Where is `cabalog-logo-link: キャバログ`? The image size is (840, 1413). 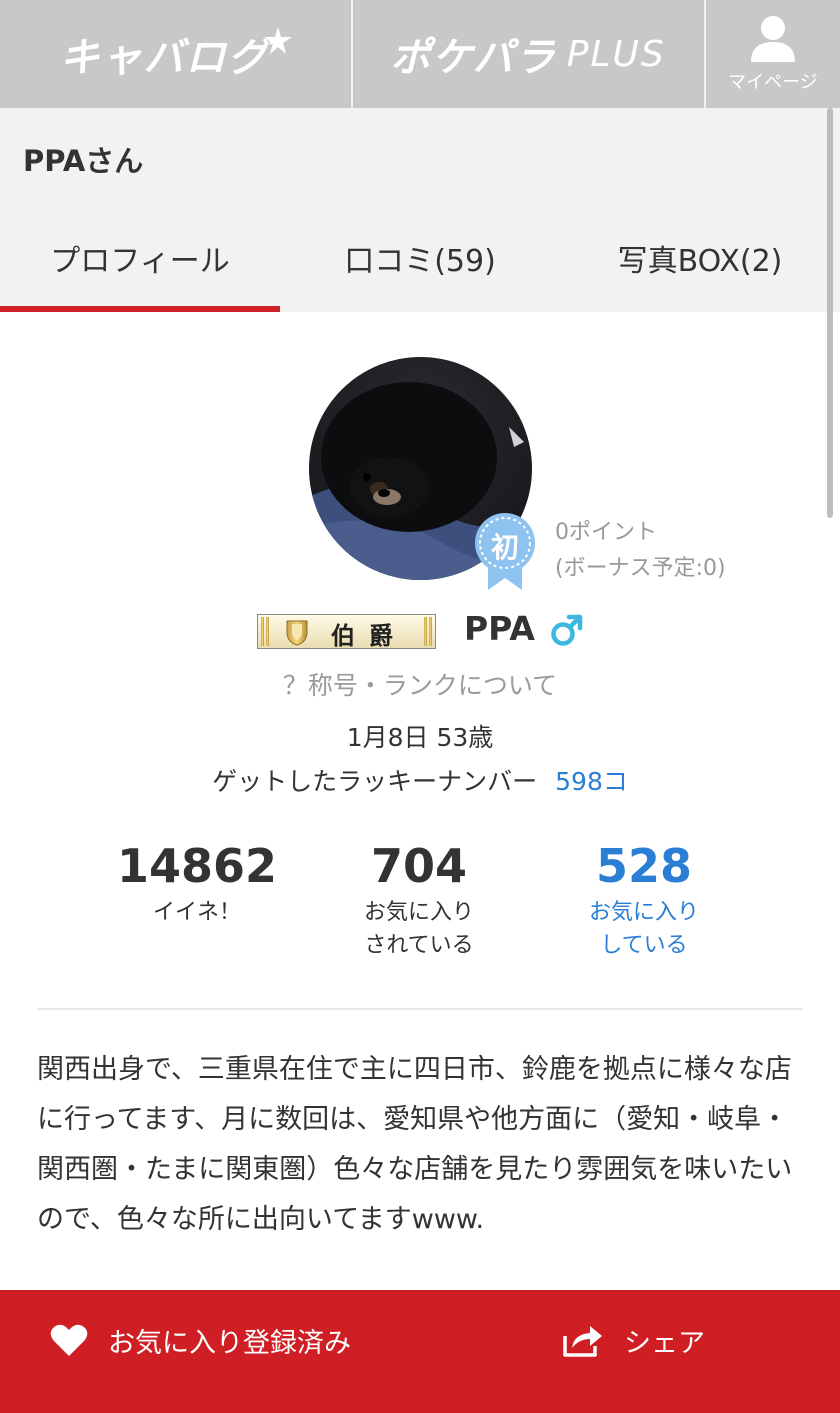
cabalog-logo-link: キャバログ is located at coordinates (175, 54).